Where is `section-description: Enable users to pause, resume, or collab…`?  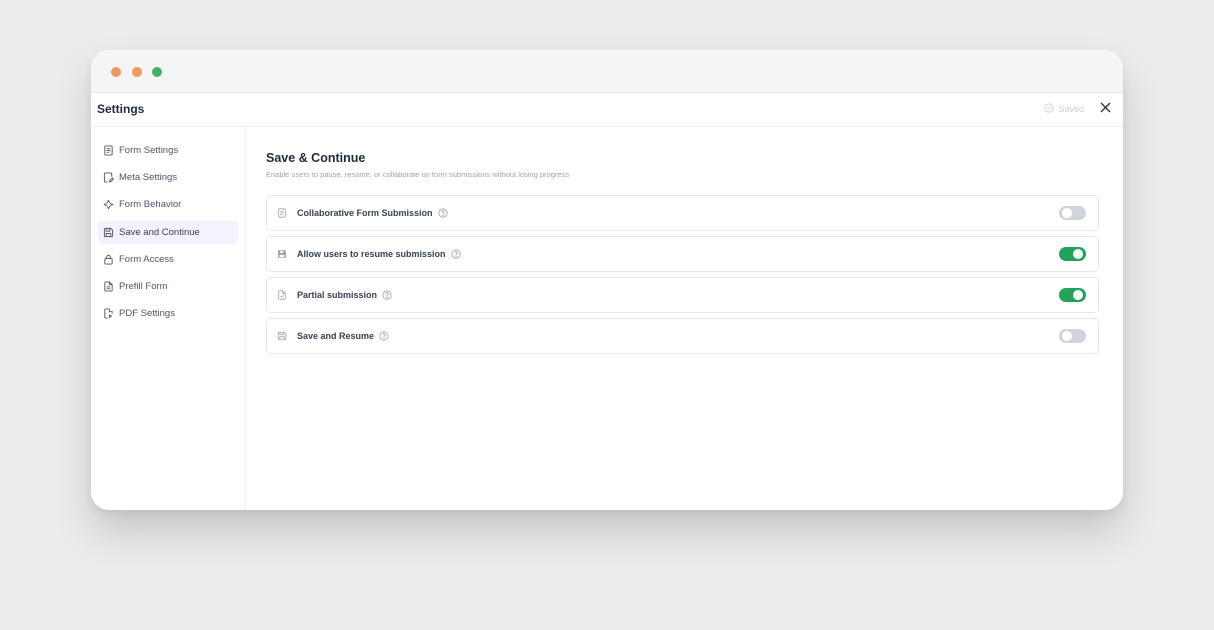 section-description: Enable users to pause, resume, or collab… is located at coordinates (418, 174).